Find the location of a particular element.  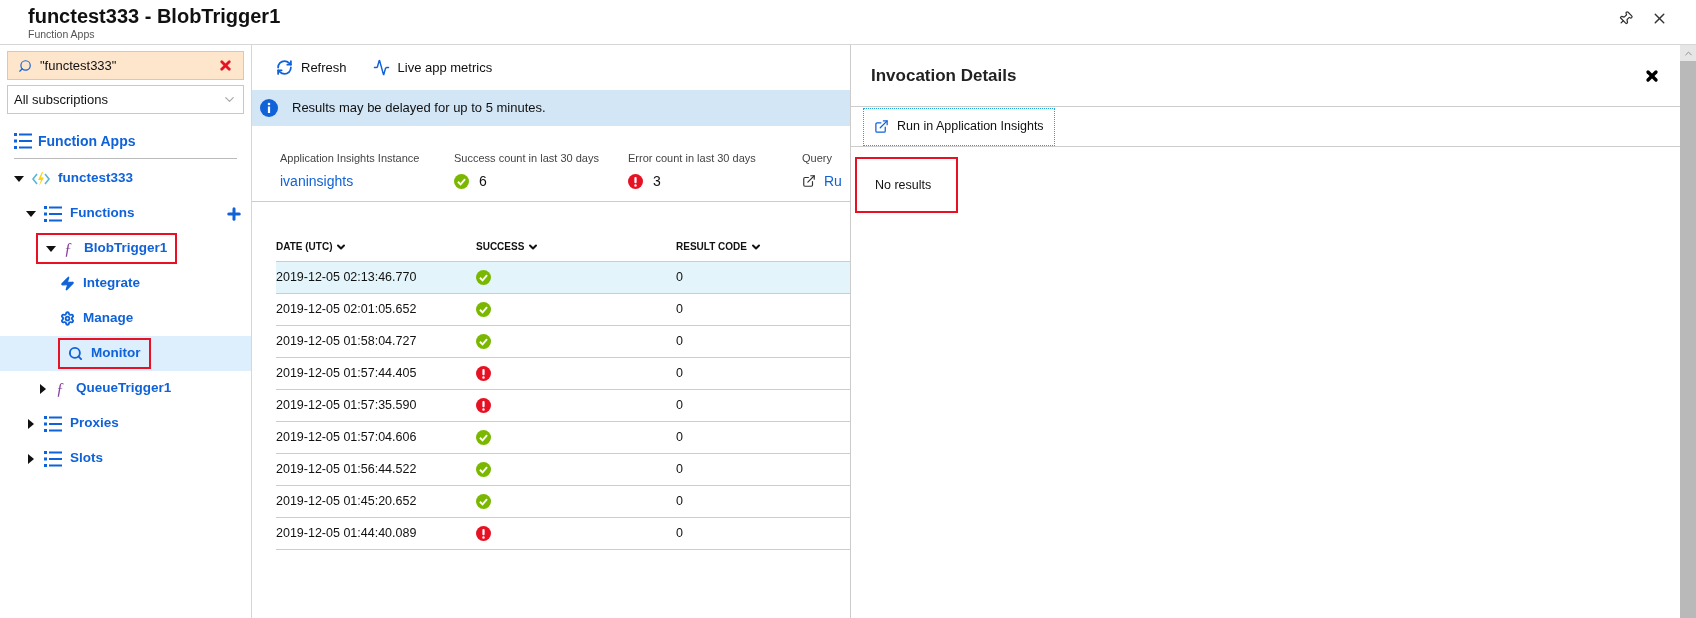

column-header: RESULT CODE is located at coordinates (763, 246).